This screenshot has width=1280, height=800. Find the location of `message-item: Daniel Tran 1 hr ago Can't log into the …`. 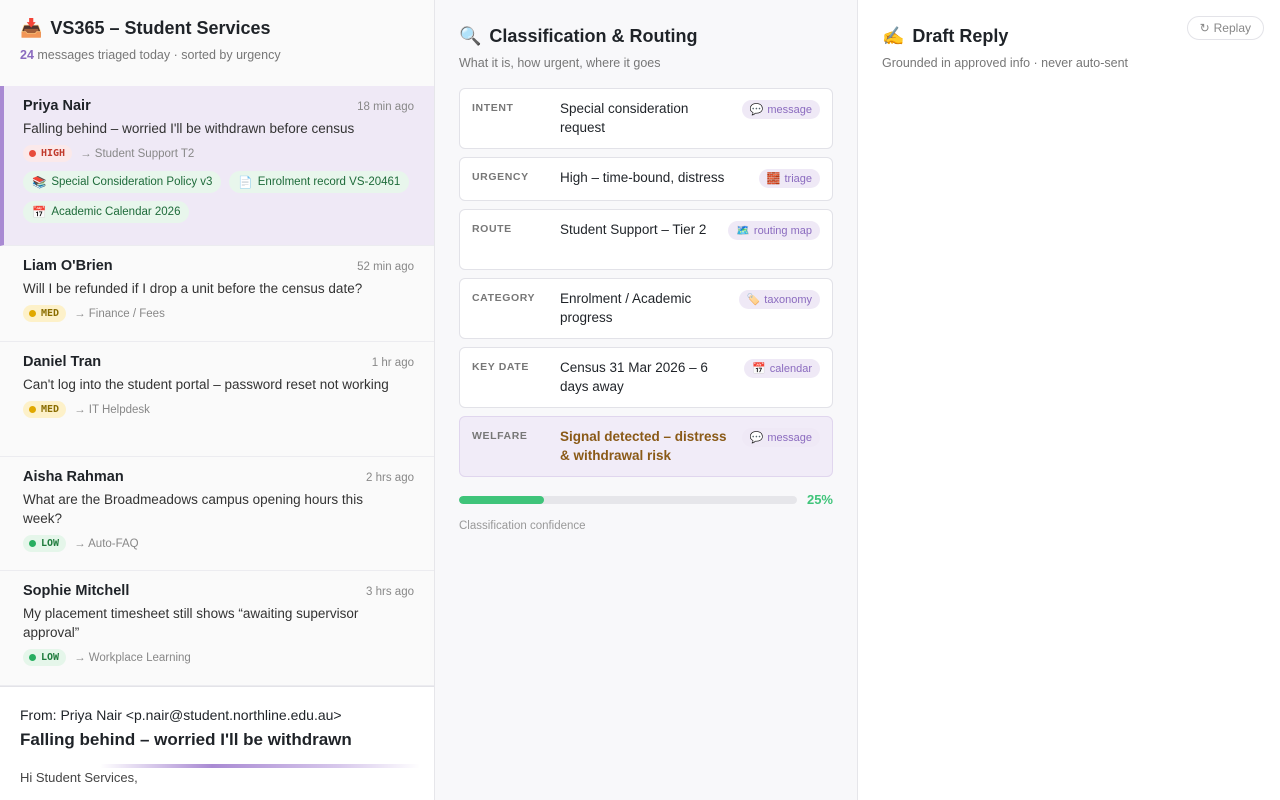

message-item: Daniel Tran 1 hr ago Can't log into the … is located at coordinates (217, 399).